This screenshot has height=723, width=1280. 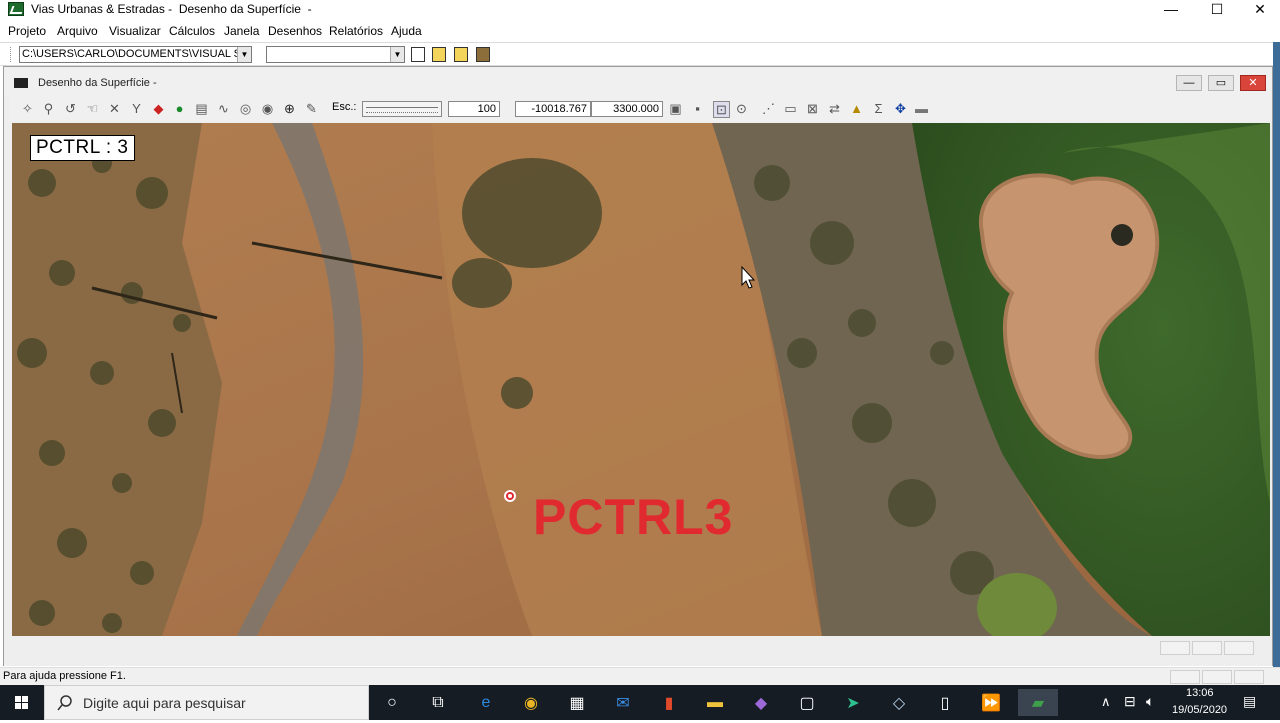 I want to click on stamp-icon: ▬, so click(x=921, y=108).